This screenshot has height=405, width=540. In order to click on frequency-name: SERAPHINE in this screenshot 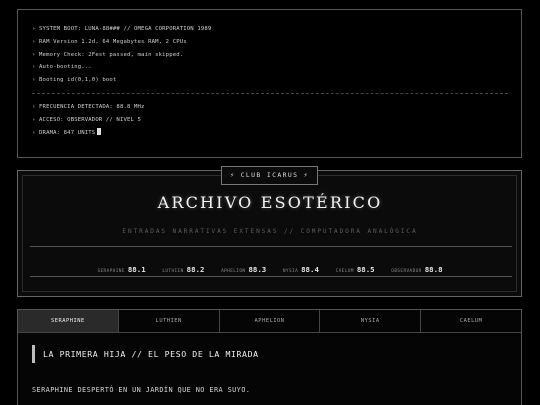, I will do `click(111, 271)`.